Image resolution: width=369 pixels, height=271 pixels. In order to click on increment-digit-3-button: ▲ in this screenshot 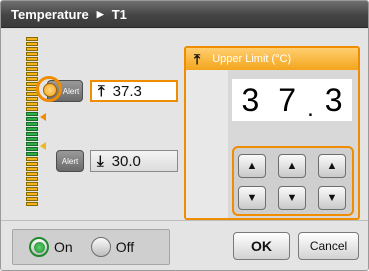, I will do `click(332, 166)`.